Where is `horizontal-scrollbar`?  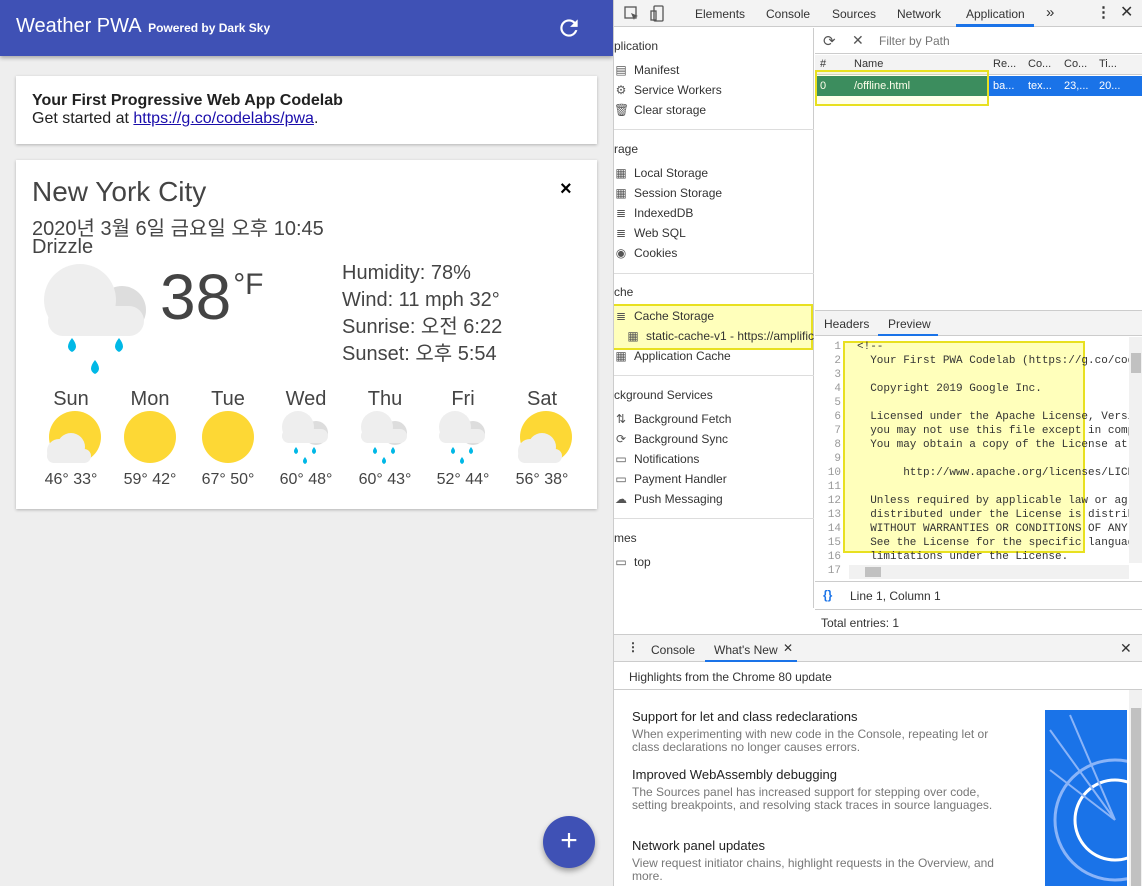 horizontal-scrollbar is located at coordinates (989, 572).